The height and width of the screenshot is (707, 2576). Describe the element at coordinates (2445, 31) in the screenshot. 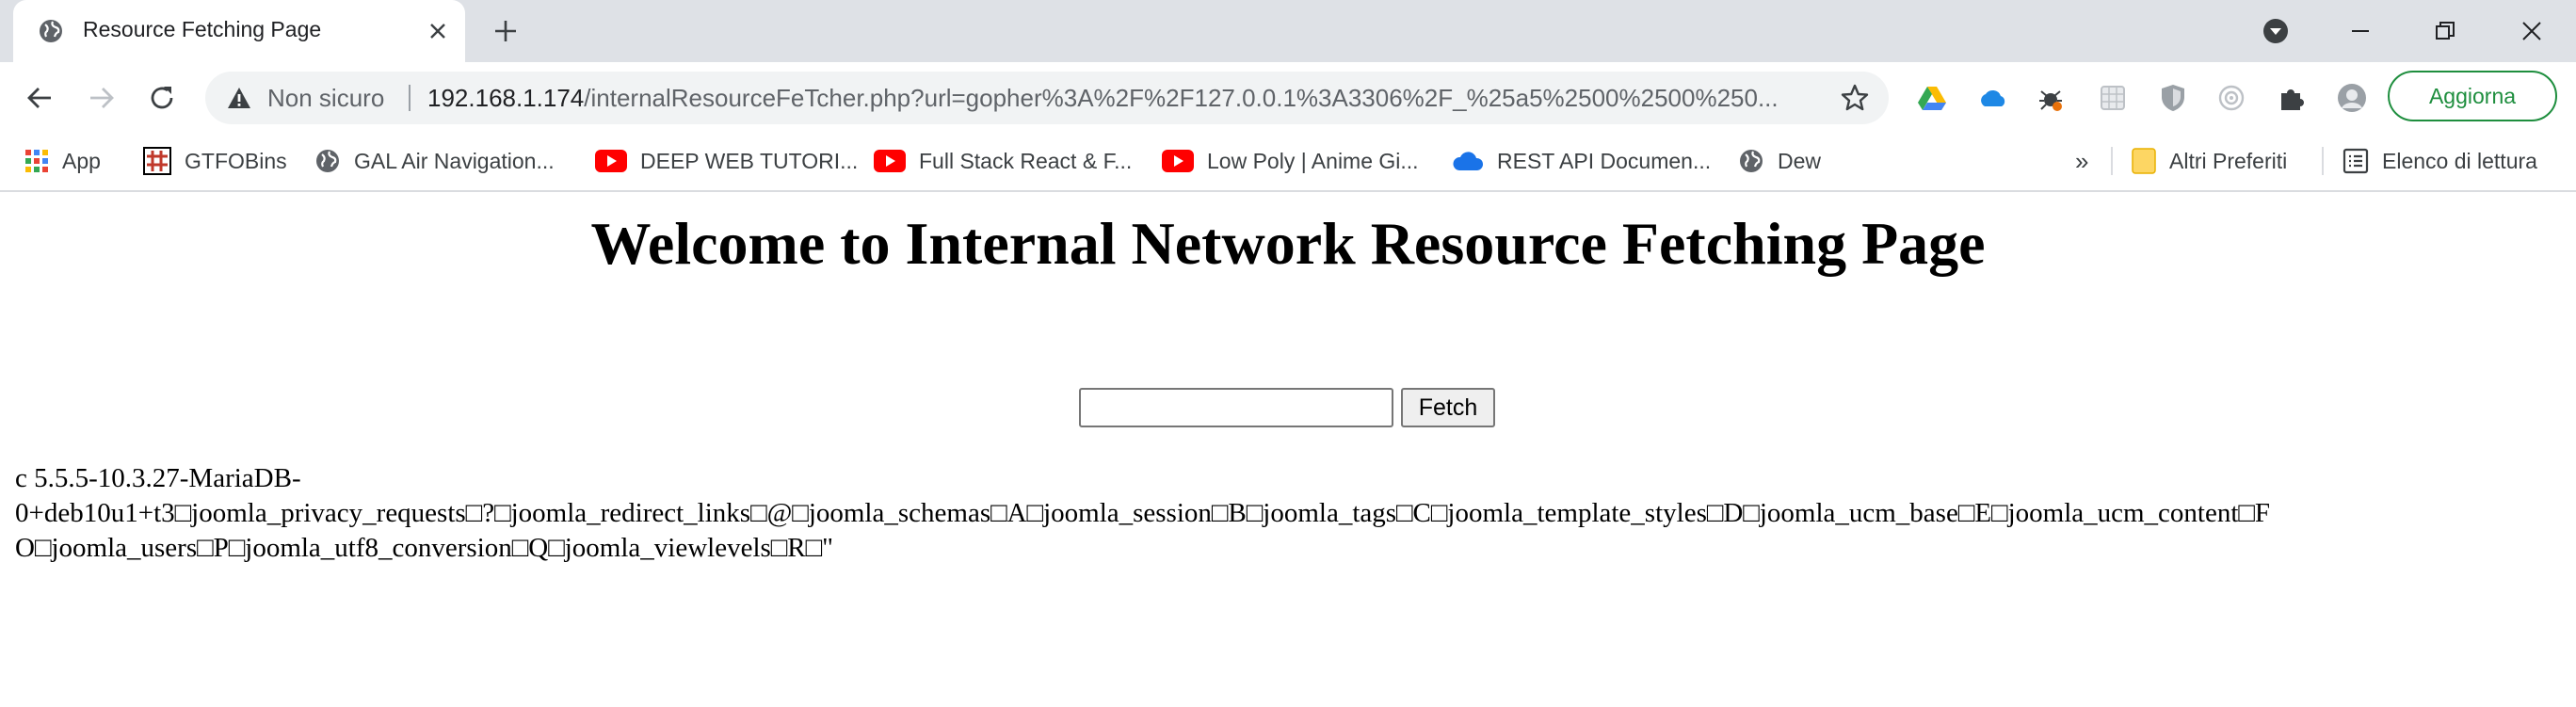

I see `restore-icon` at that location.